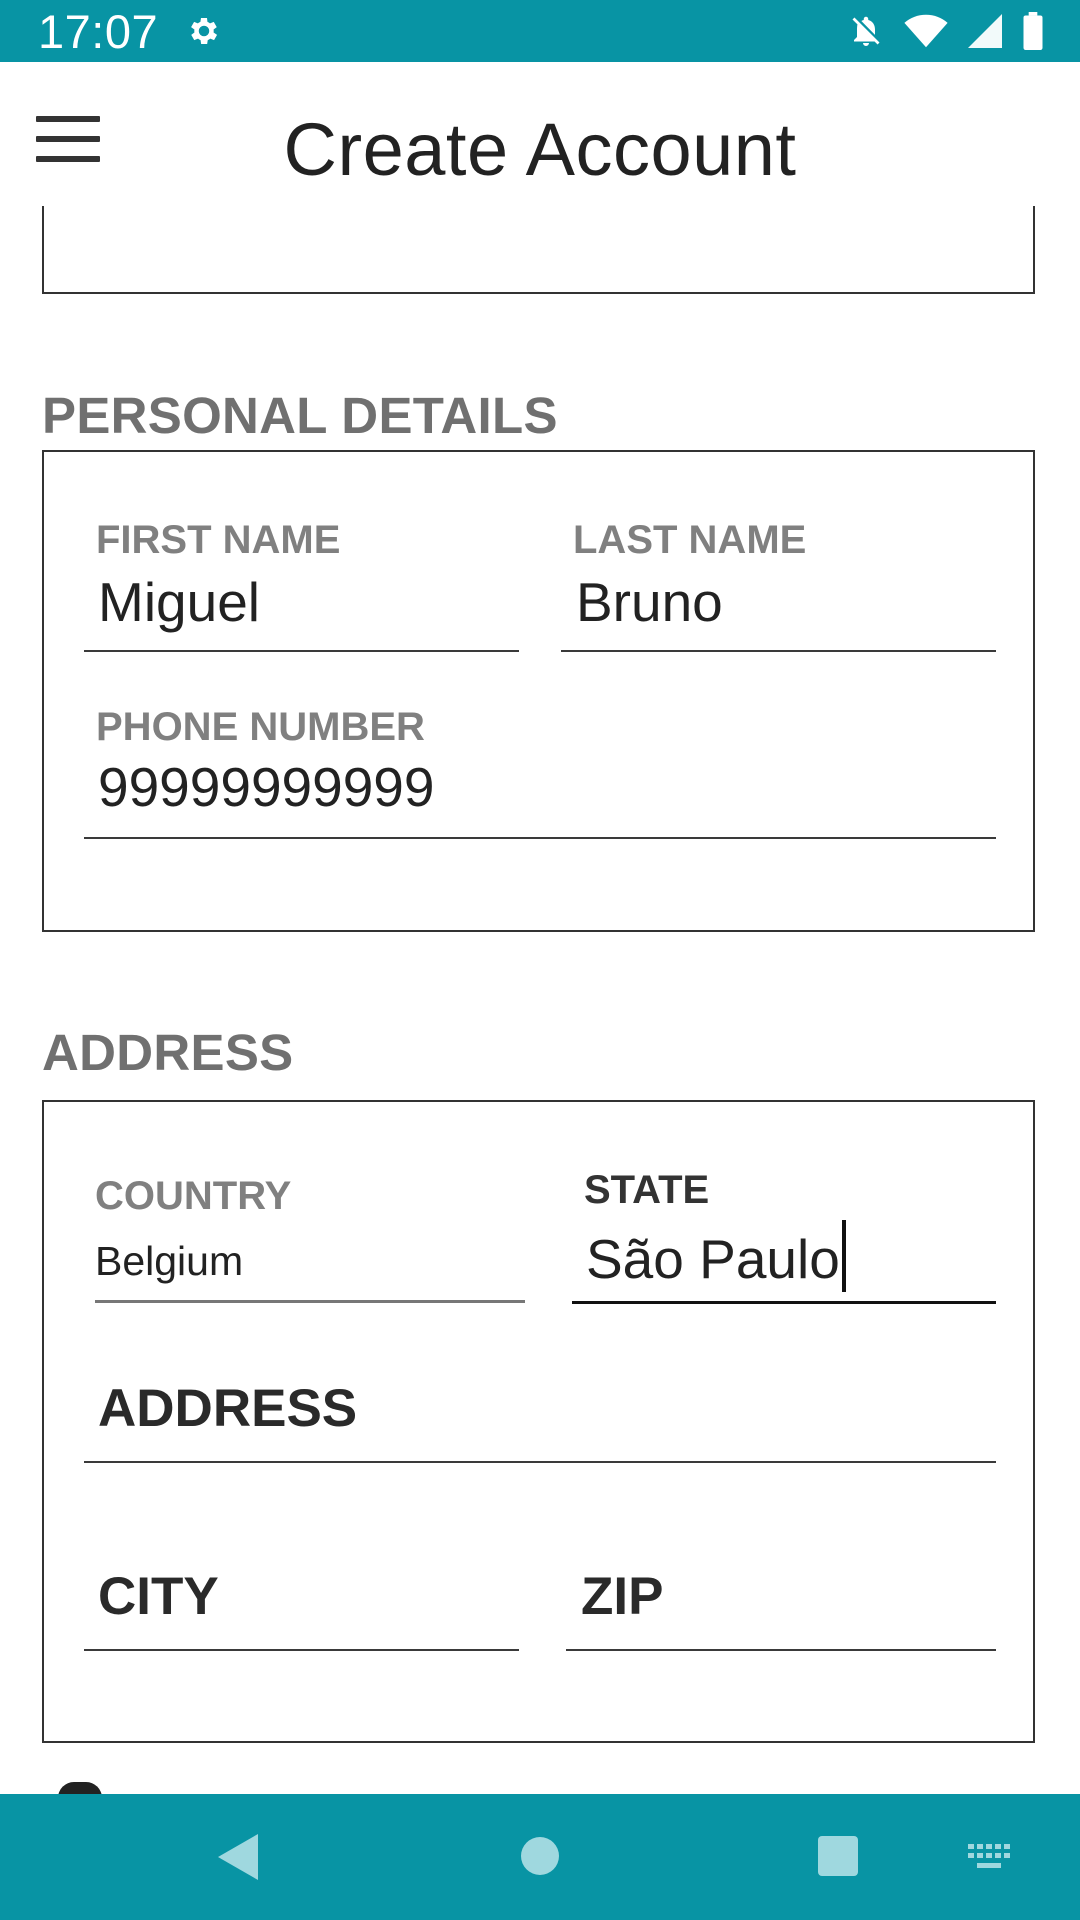 The height and width of the screenshot is (1920, 1080). What do you see at coordinates (985, 31) in the screenshot?
I see `signal-icon` at bounding box center [985, 31].